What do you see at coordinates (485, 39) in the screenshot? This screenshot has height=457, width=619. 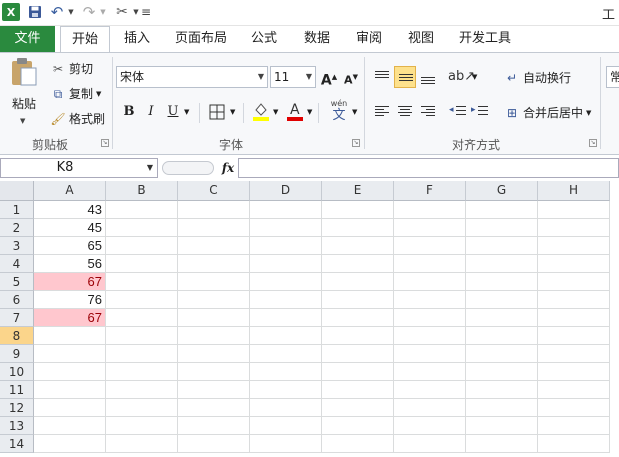 I see `tab-developer: 开发工具` at bounding box center [485, 39].